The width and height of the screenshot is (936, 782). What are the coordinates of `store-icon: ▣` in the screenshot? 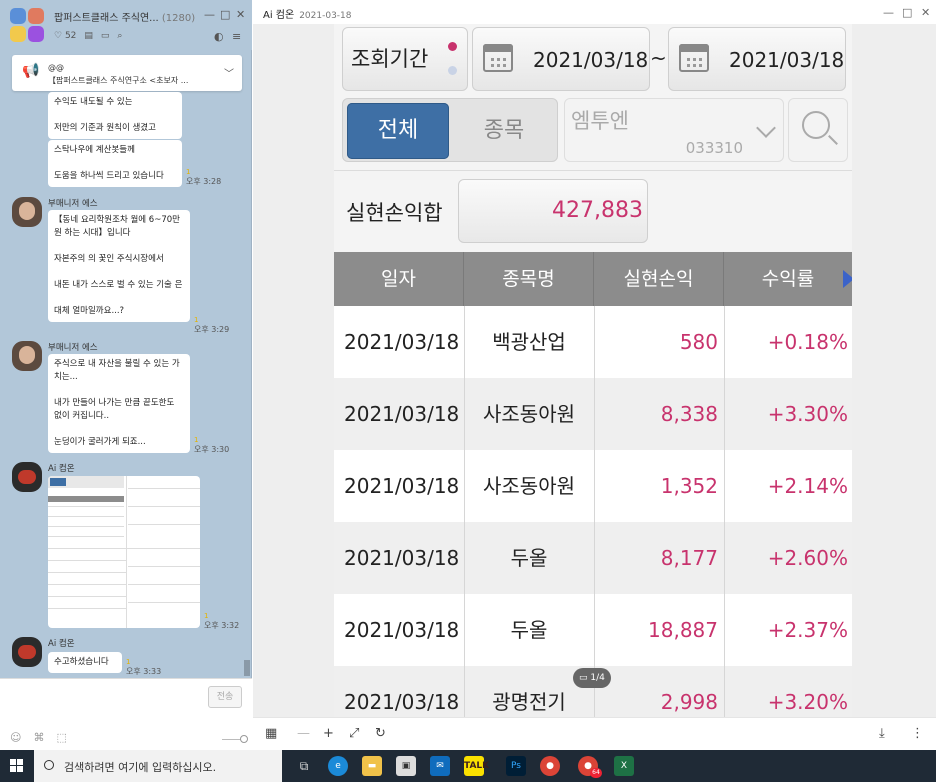 It's located at (406, 766).